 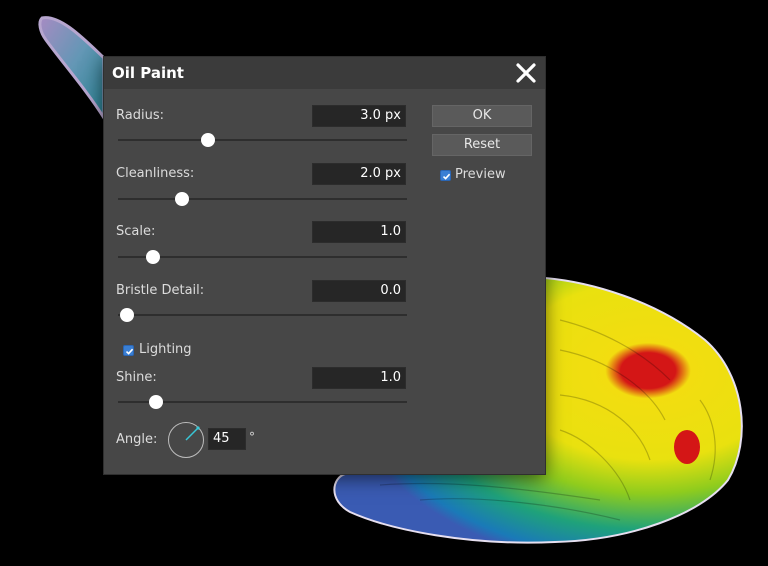 I want to click on preview-checkbox, so click(x=445, y=175).